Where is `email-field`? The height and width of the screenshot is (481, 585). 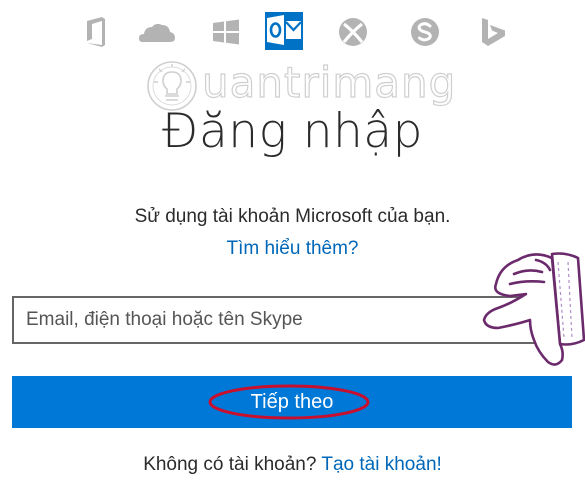 email-field is located at coordinates (291, 320).